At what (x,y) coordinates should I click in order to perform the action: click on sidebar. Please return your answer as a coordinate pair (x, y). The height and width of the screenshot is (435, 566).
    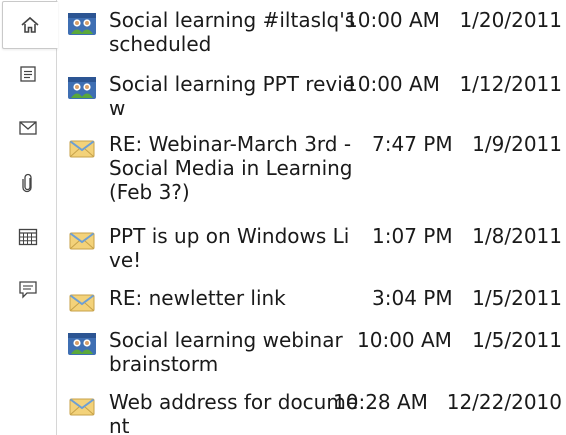
    Looking at the image, I should click on (29, 217).